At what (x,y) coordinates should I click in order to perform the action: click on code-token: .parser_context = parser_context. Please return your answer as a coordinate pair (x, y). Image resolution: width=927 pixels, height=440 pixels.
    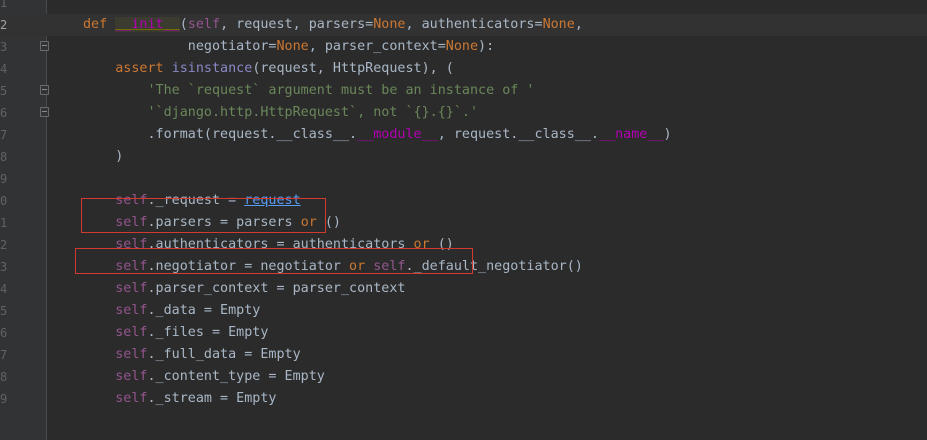
    Looking at the image, I should click on (276, 288).